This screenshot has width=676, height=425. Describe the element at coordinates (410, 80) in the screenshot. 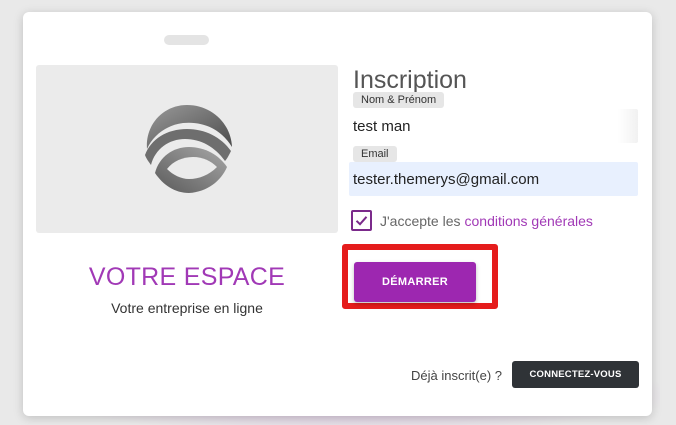

I see `form-title: Inscription` at that location.